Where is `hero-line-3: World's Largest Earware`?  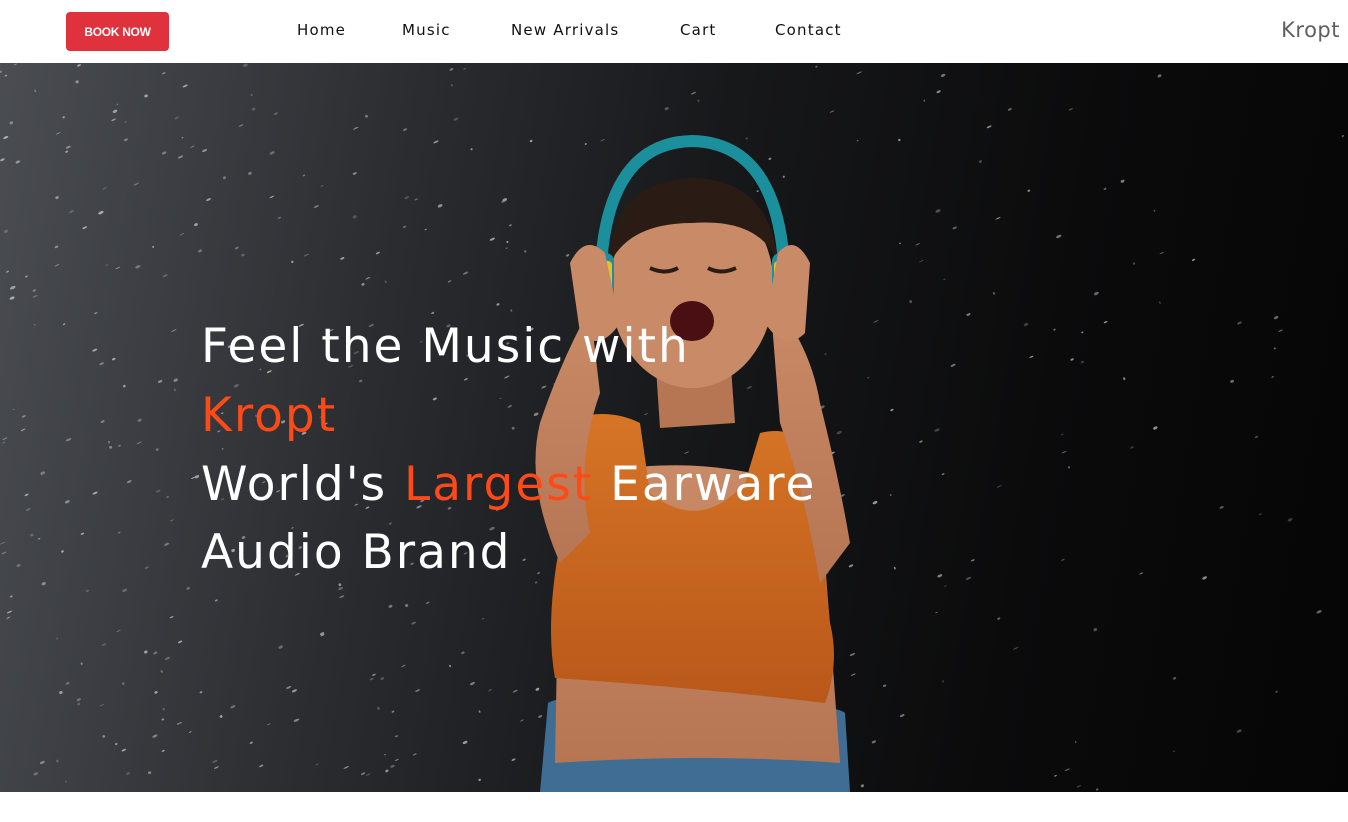 hero-line-3: World's Largest Earware is located at coordinates (508, 485).